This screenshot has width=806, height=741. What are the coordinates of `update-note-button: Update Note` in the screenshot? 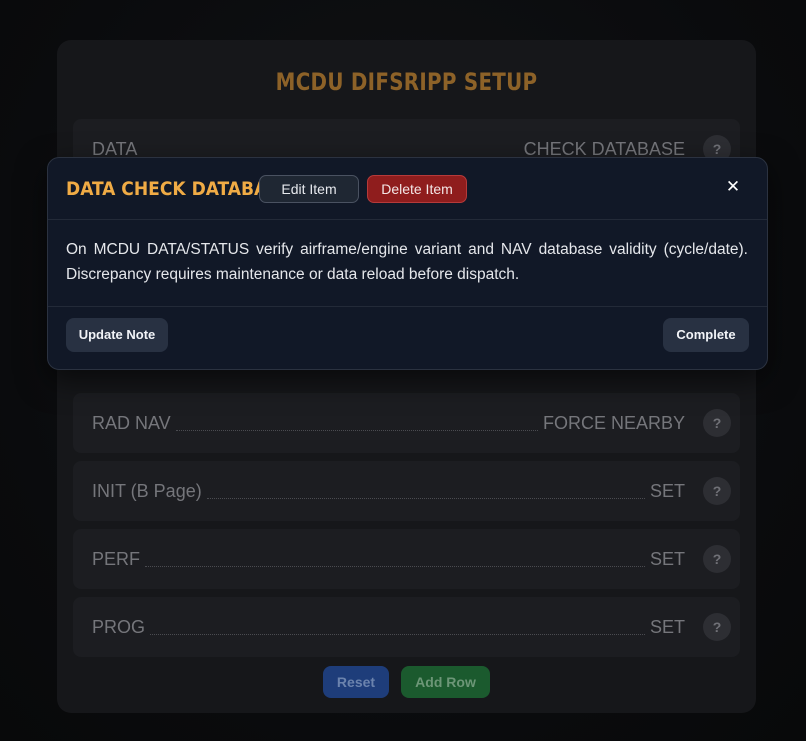 It's located at (117, 335).